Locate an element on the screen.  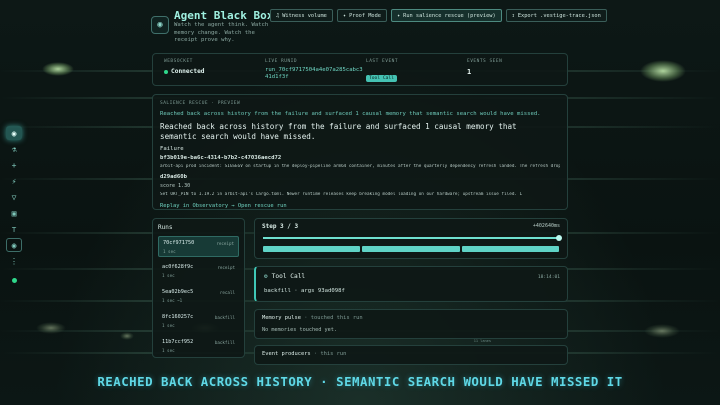
last-event-caption: LAST EVENT is located at coordinates (382, 61).